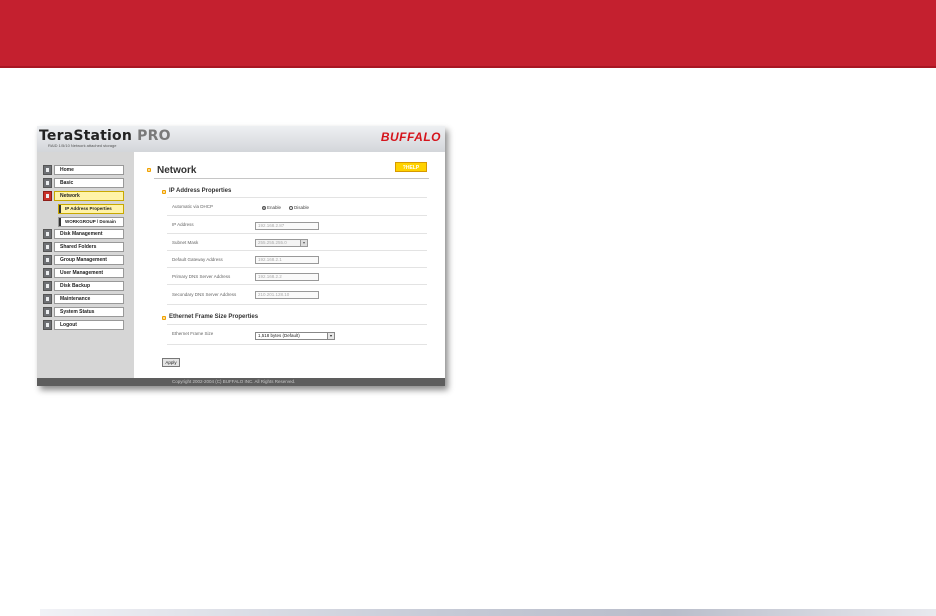  Describe the element at coordinates (47, 311) in the screenshot. I see `status-icon` at that location.